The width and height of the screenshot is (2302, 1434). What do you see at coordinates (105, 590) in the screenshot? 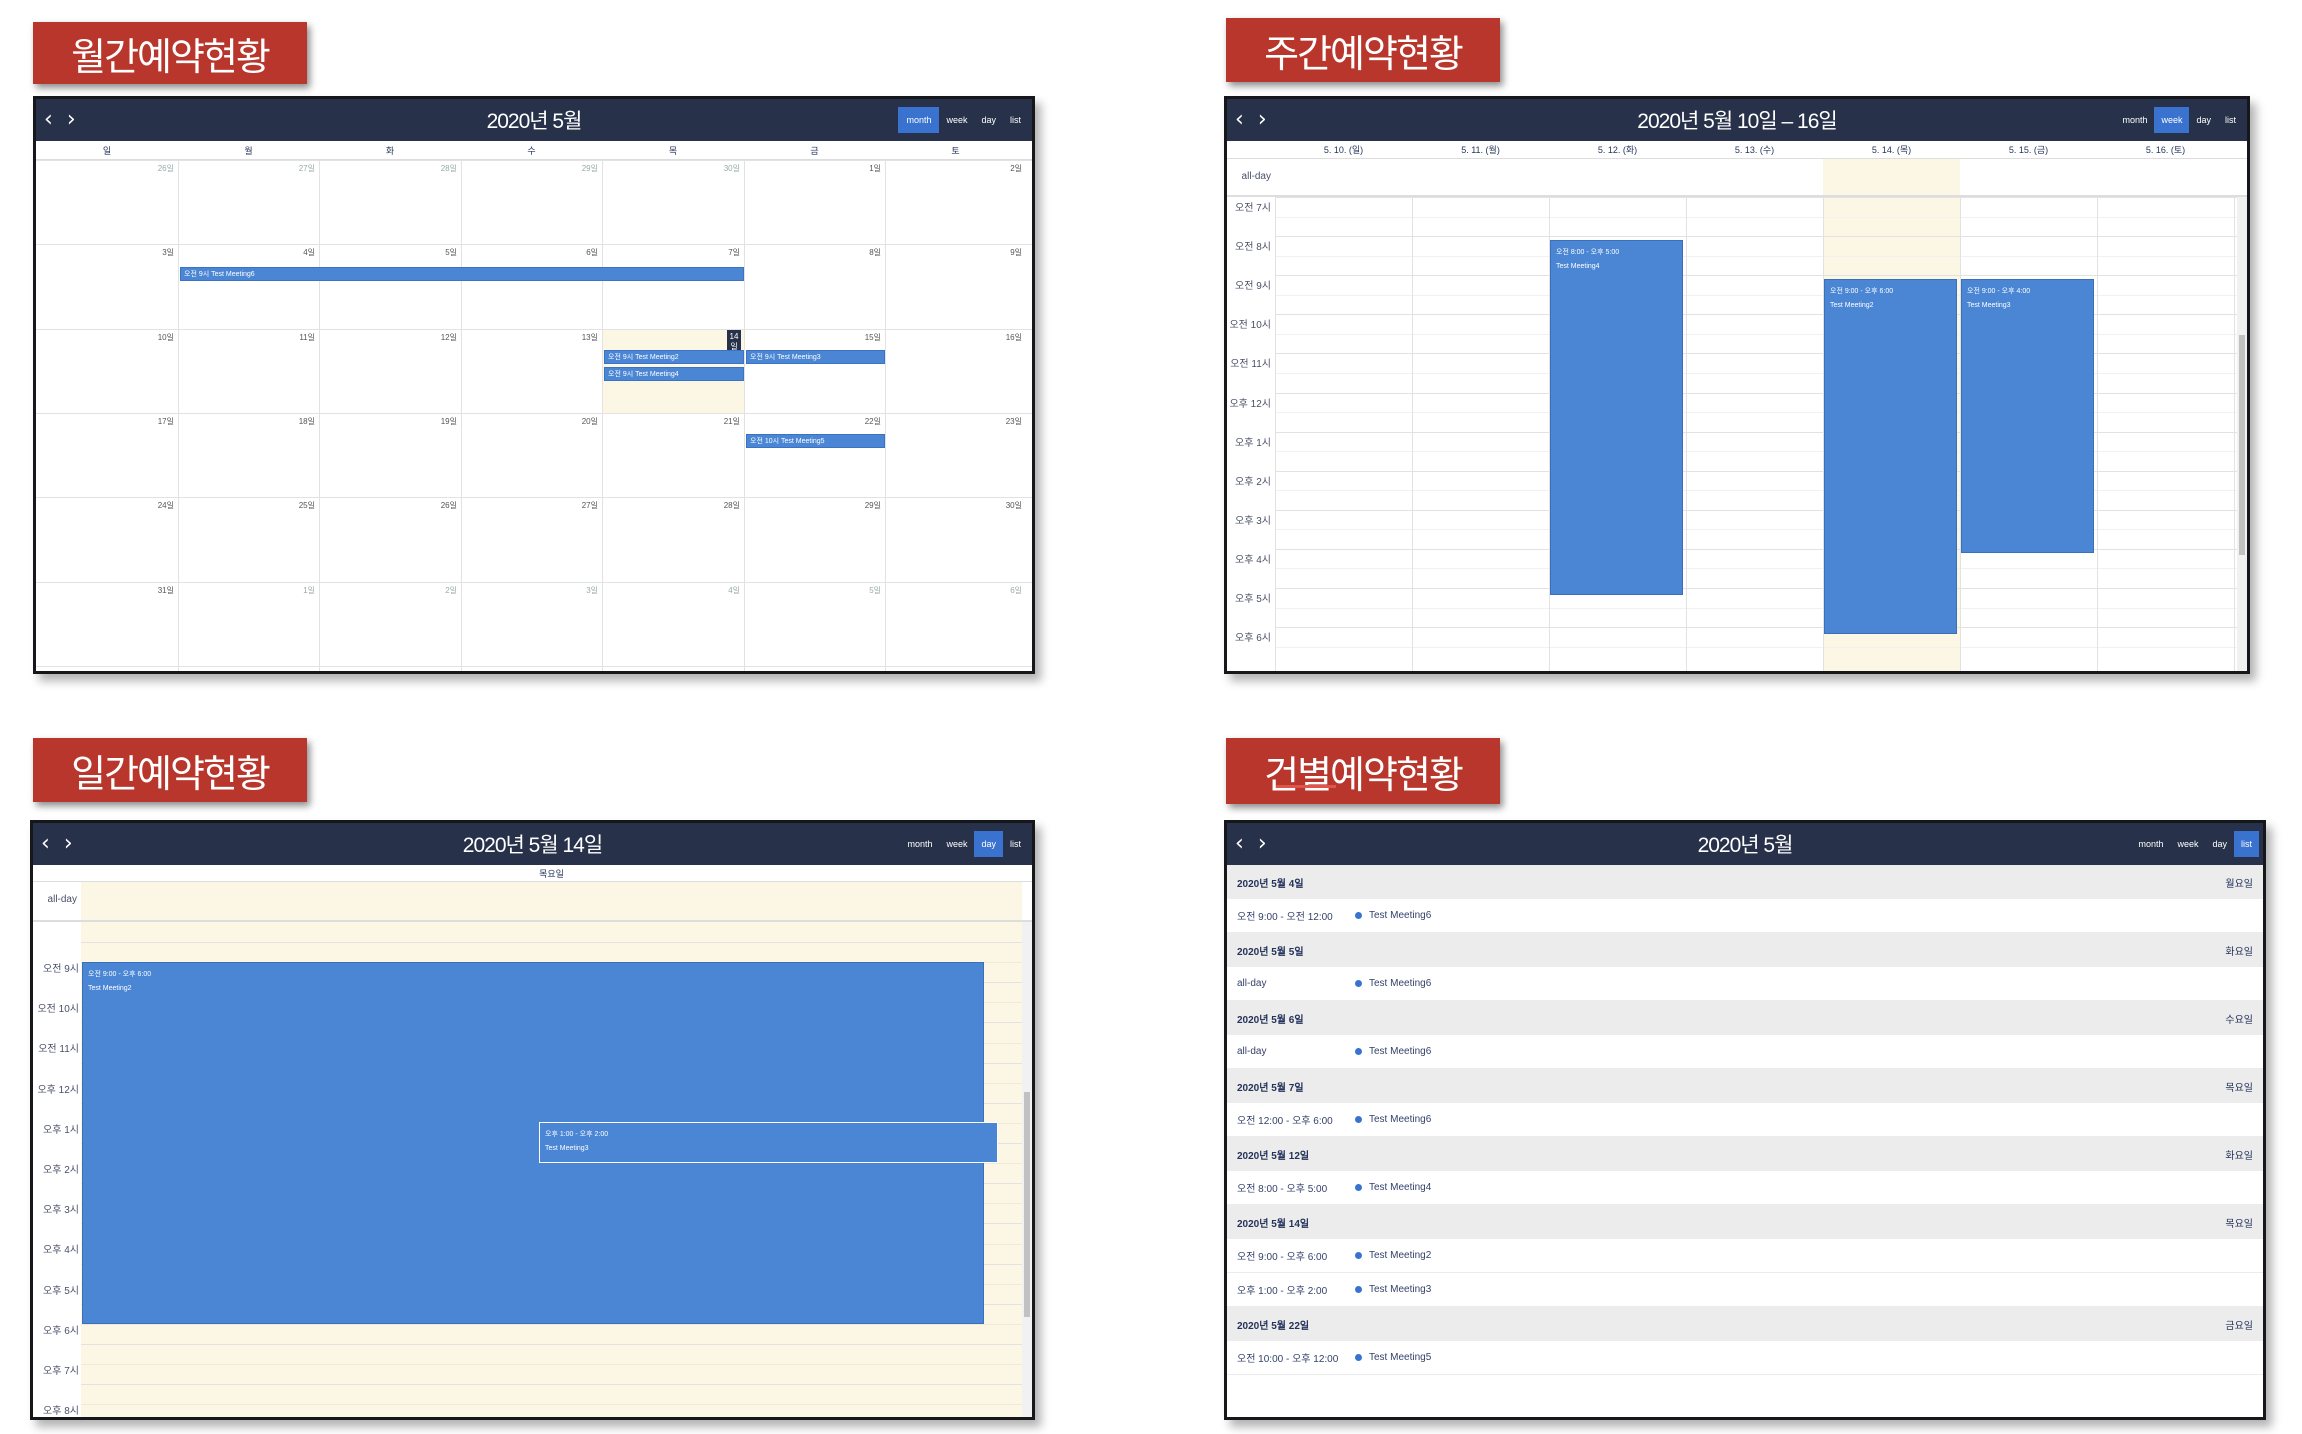
I see `day-number: 31일` at bounding box center [105, 590].